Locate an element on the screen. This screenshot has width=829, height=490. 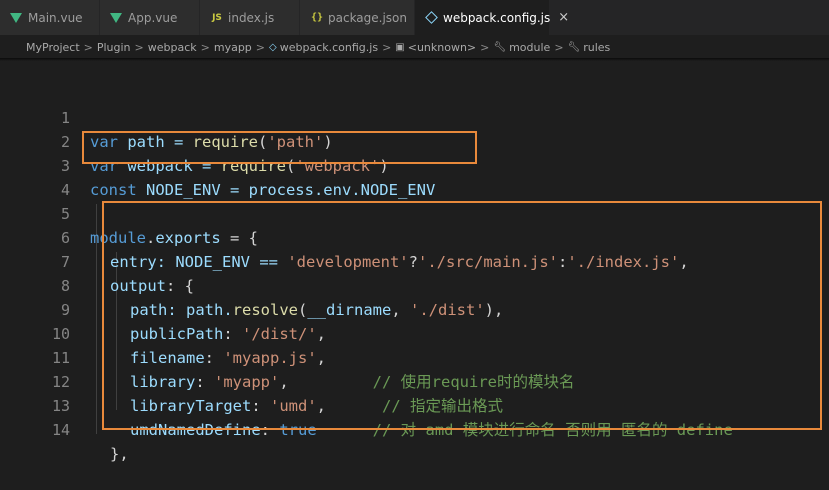
breadcrumb-item: myapp is located at coordinates (233, 47).